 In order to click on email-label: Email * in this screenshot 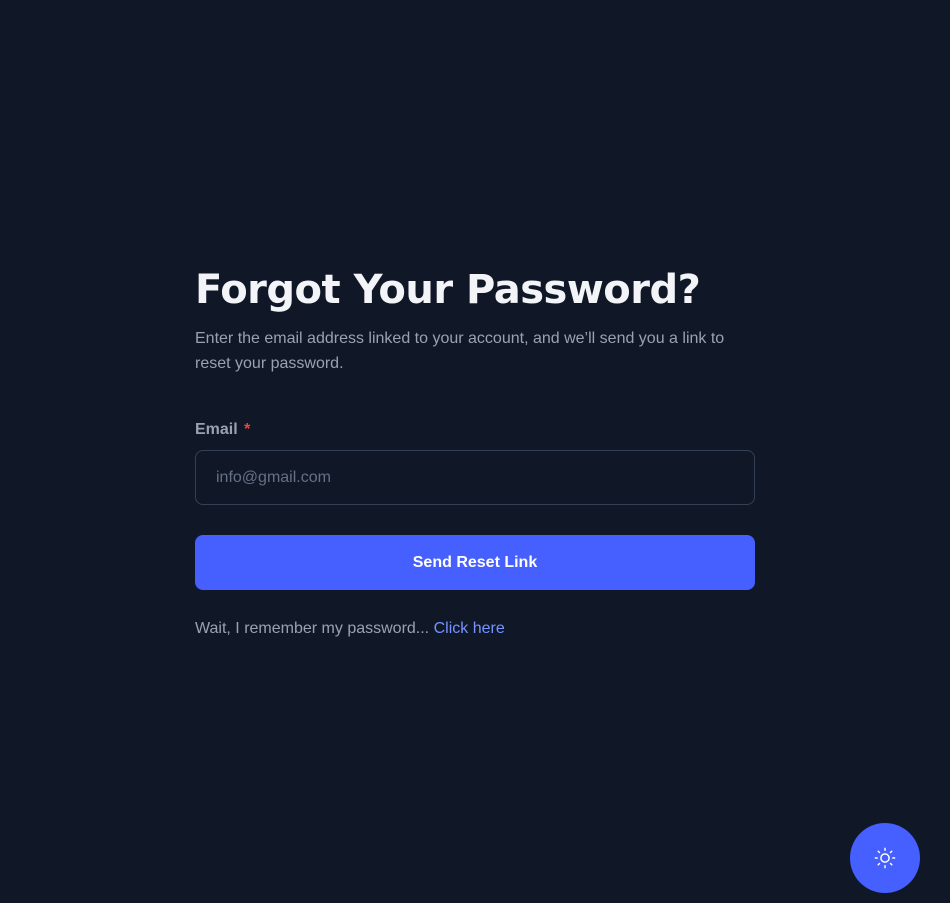, I will do `click(475, 430)`.